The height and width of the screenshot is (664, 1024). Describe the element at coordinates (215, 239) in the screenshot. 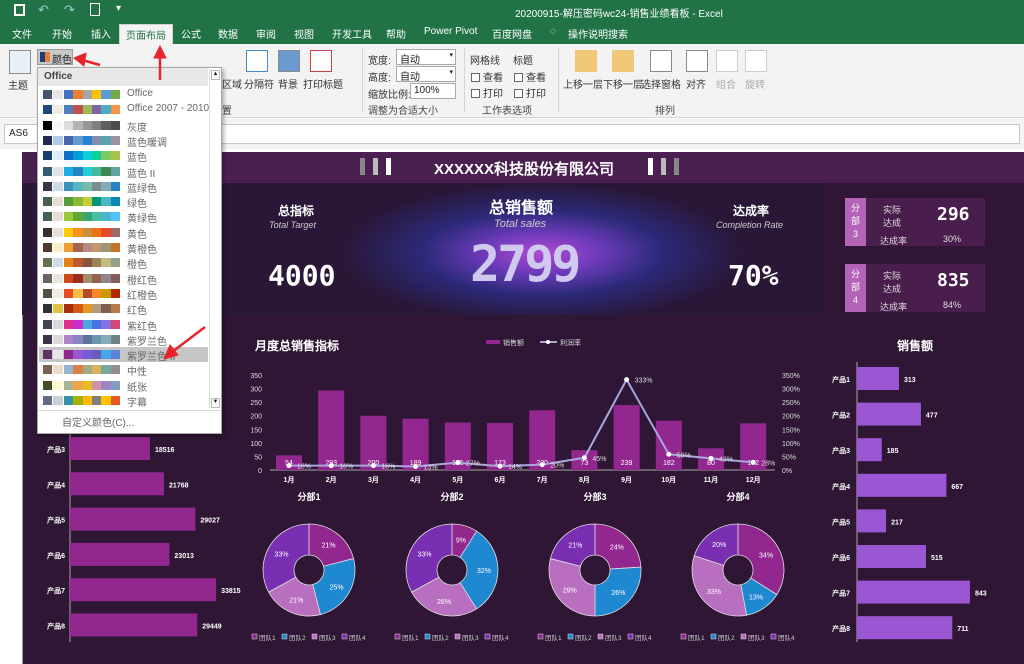

I see `dropdown-scrollbar: ▲ ▼` at that location.